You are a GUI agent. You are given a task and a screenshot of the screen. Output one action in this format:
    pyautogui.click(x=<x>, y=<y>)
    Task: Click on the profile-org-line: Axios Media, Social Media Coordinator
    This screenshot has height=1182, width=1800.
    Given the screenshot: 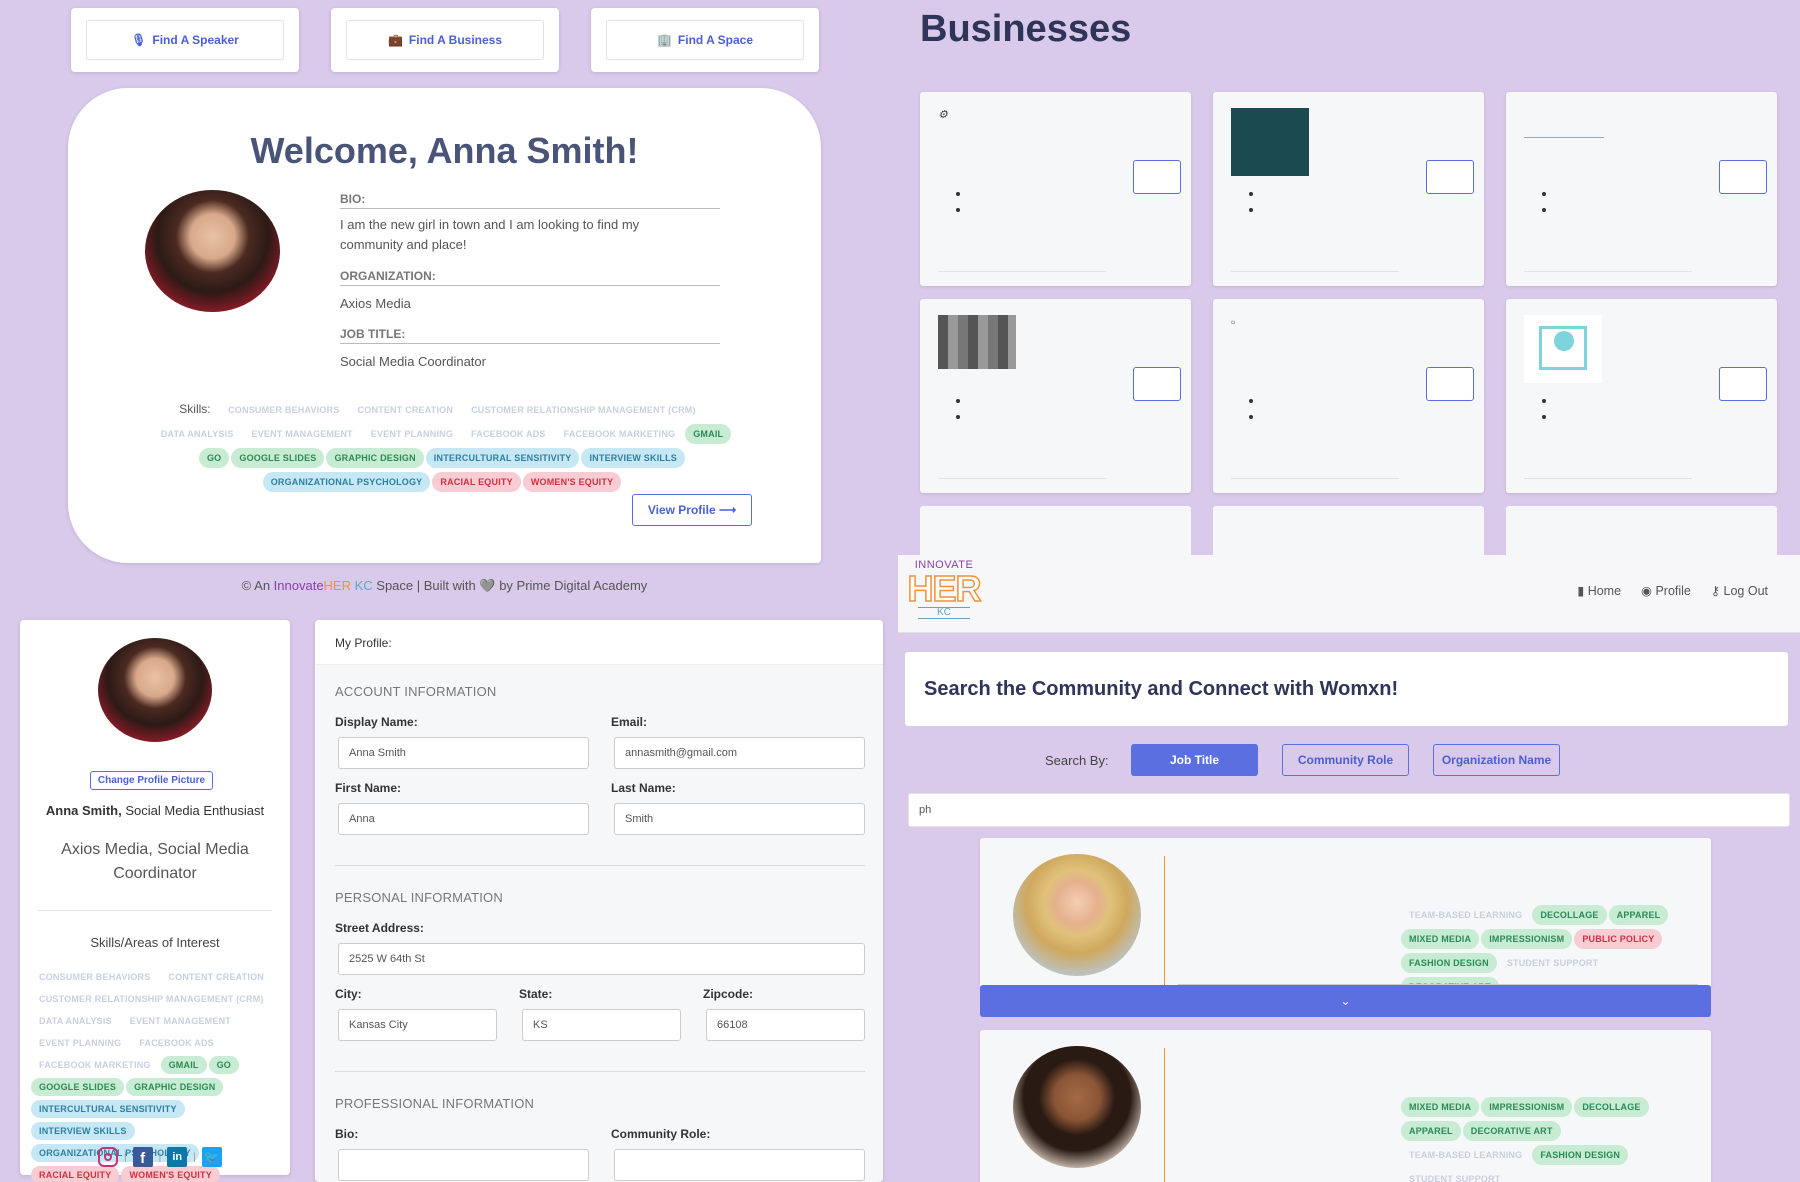 What is the action you would take?
    pyautogui.click(x=155, y=861)
    